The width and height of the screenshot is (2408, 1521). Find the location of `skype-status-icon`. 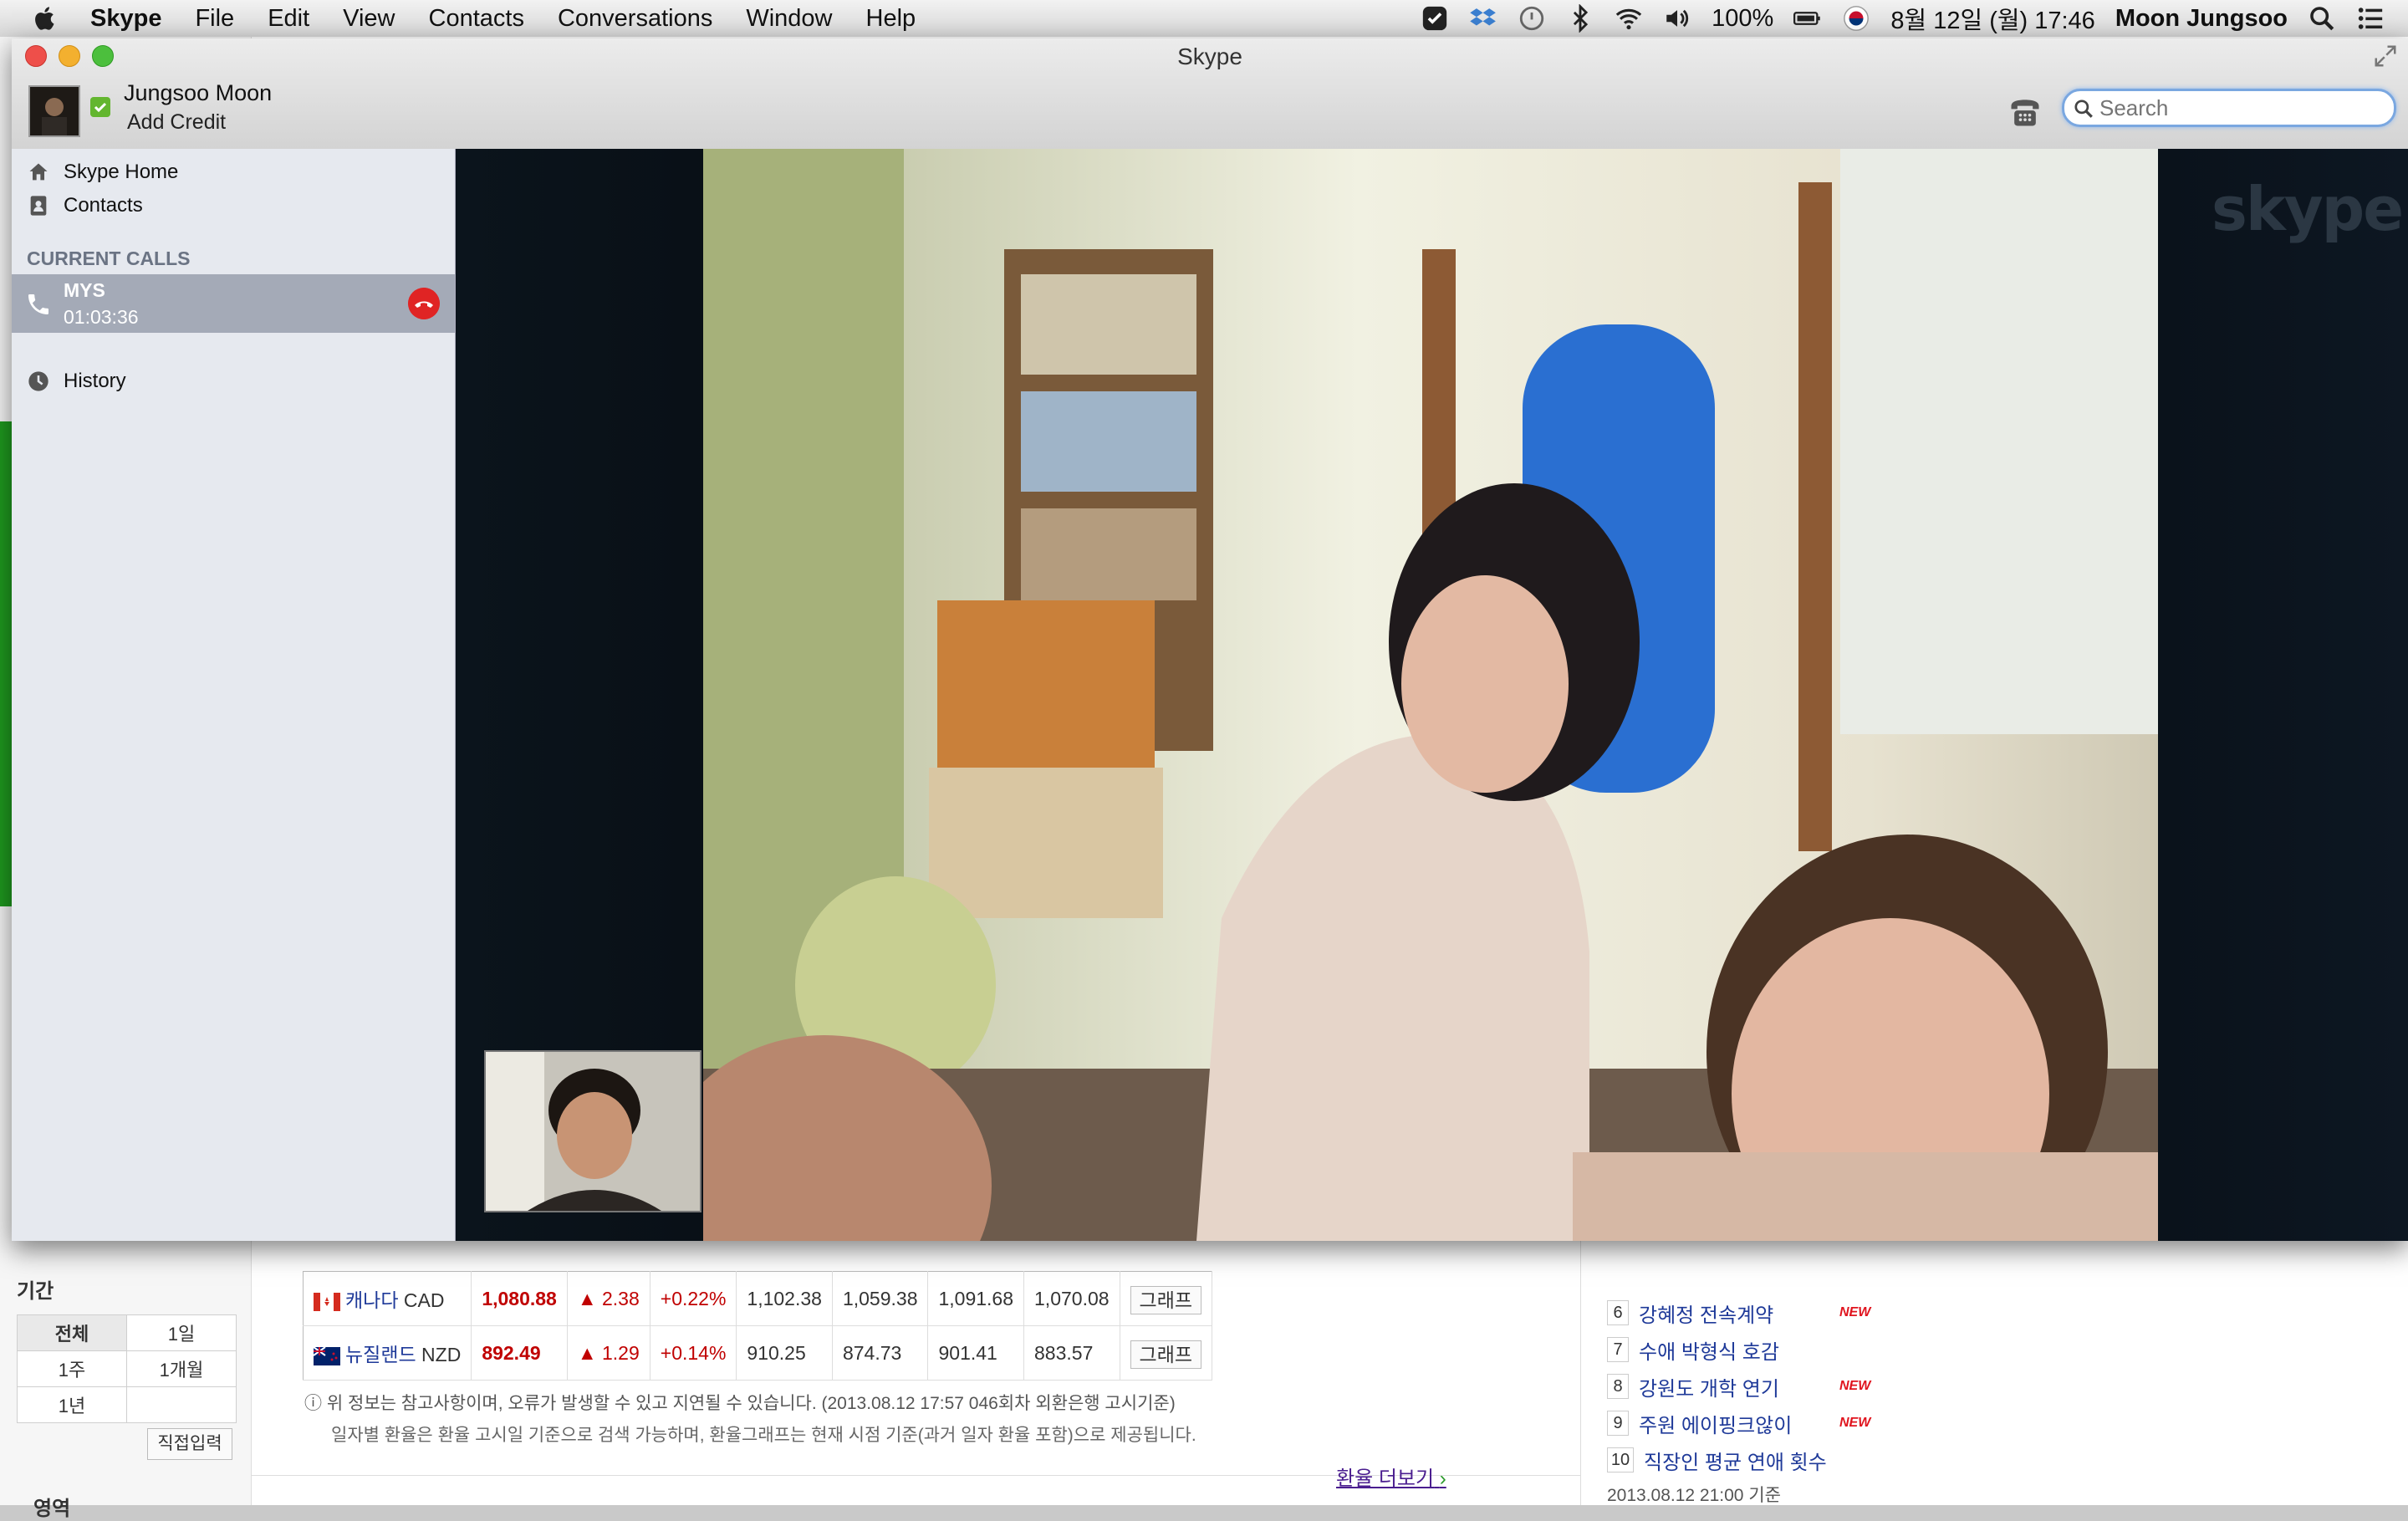

skype-status-icon is located at coordinates (1435, 19).